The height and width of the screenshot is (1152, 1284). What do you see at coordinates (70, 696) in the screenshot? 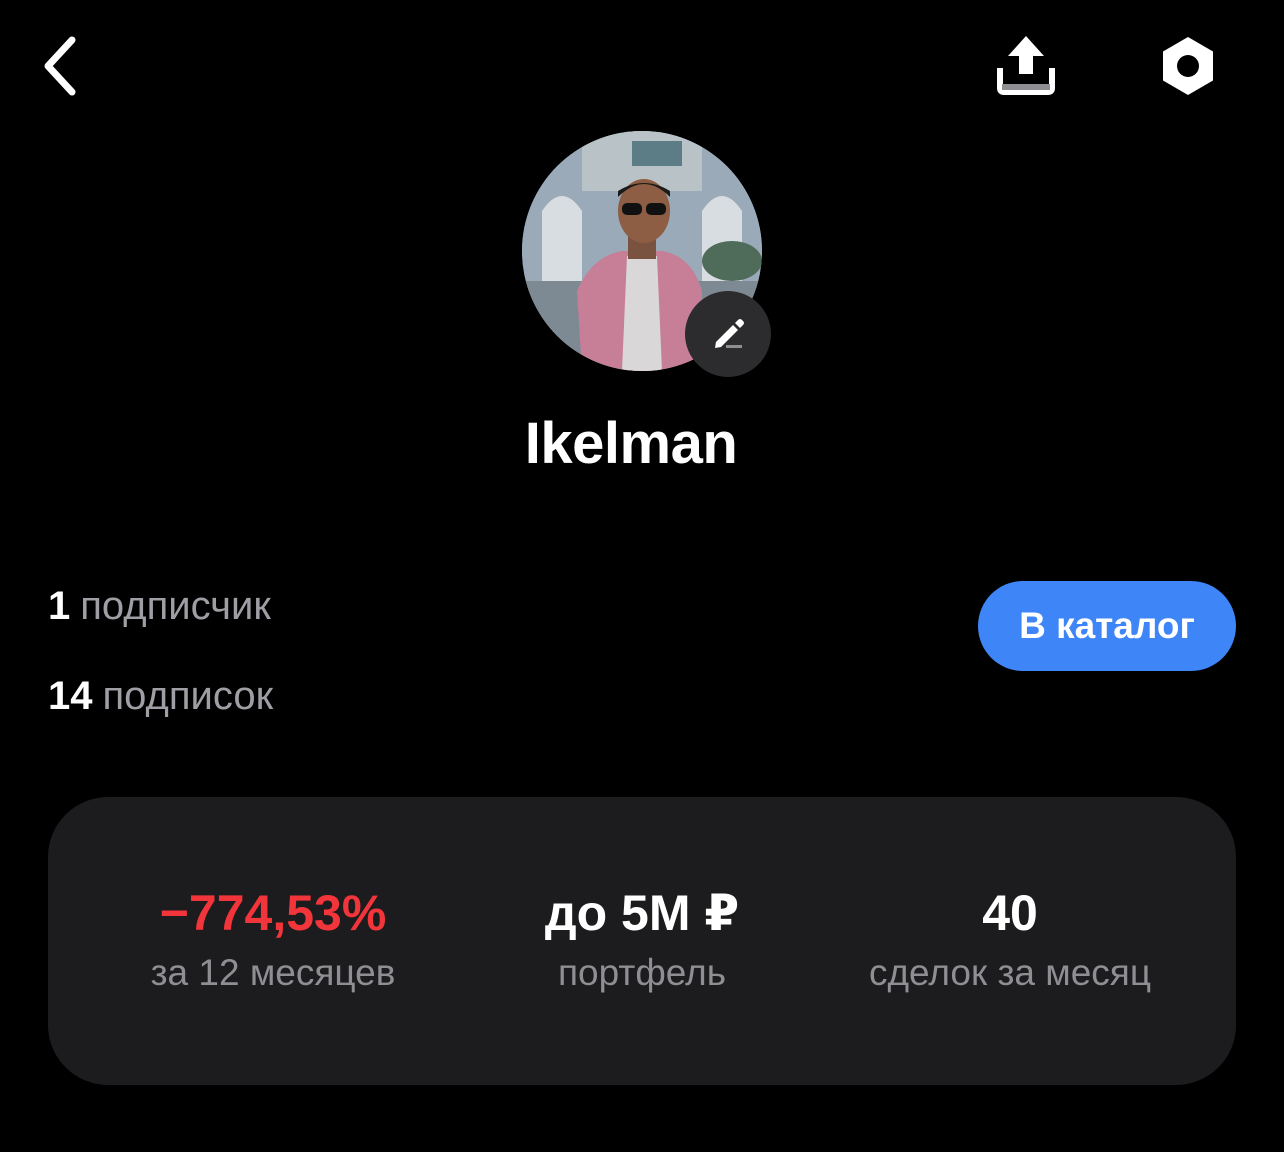
I see `following-number: 14` at bounding box center [70, 696].